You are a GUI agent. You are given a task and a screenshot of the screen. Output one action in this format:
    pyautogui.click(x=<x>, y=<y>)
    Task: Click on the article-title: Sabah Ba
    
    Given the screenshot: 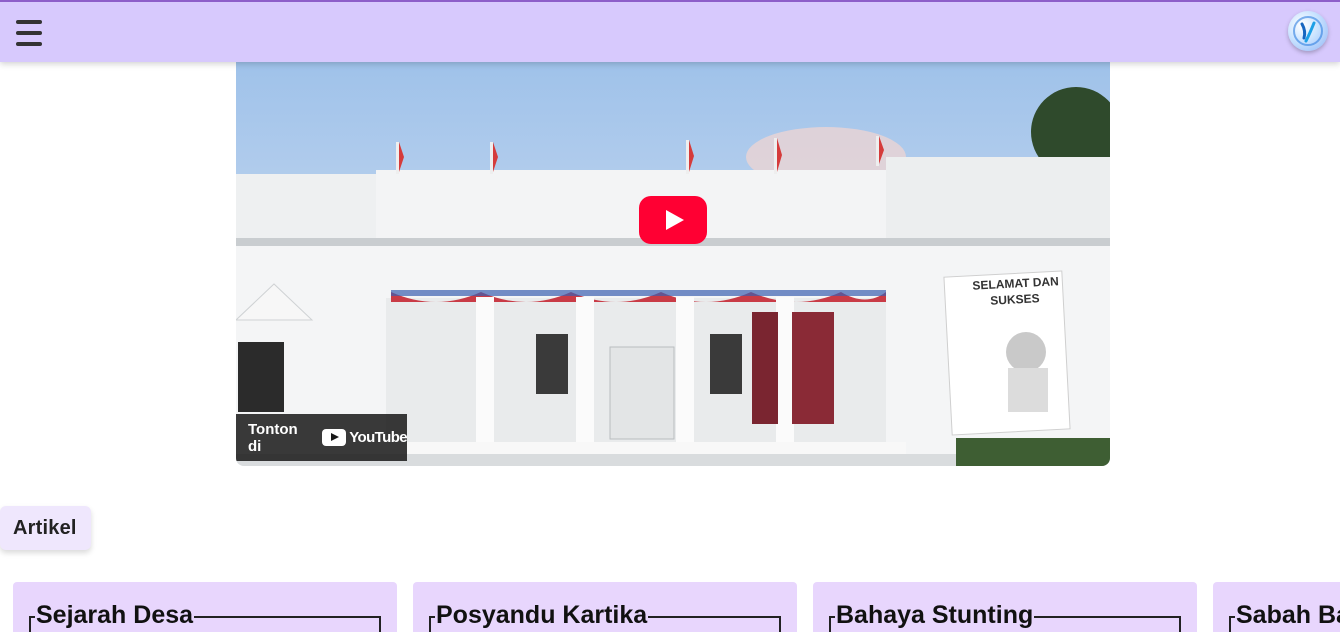 What is the action you would take?
    pyautogui.click(x=1287, y=615)
    